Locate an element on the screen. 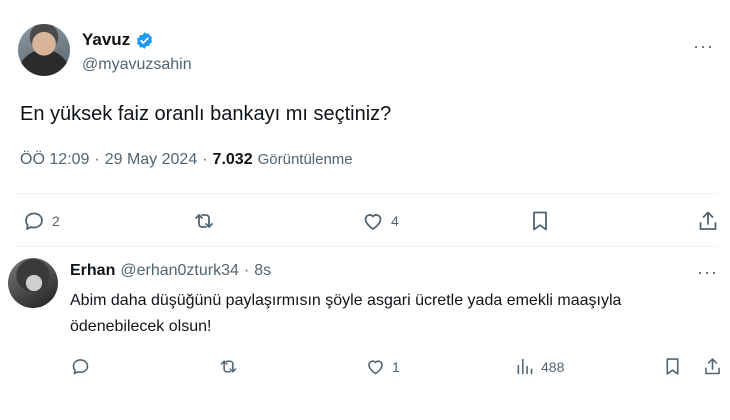 Image resolution: width=730 pixels, height=420 pixels. like-count: 1 is located at coordinates (396, 366).